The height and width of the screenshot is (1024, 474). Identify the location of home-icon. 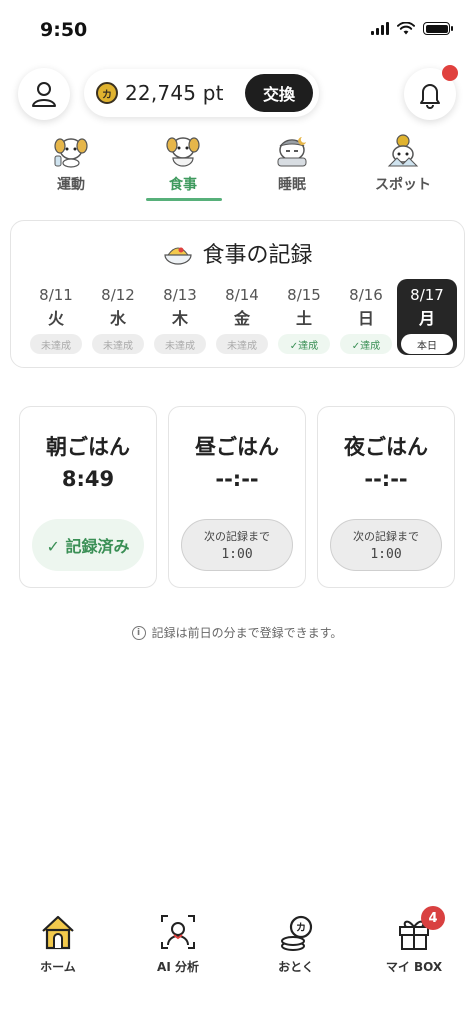
(58, 932).